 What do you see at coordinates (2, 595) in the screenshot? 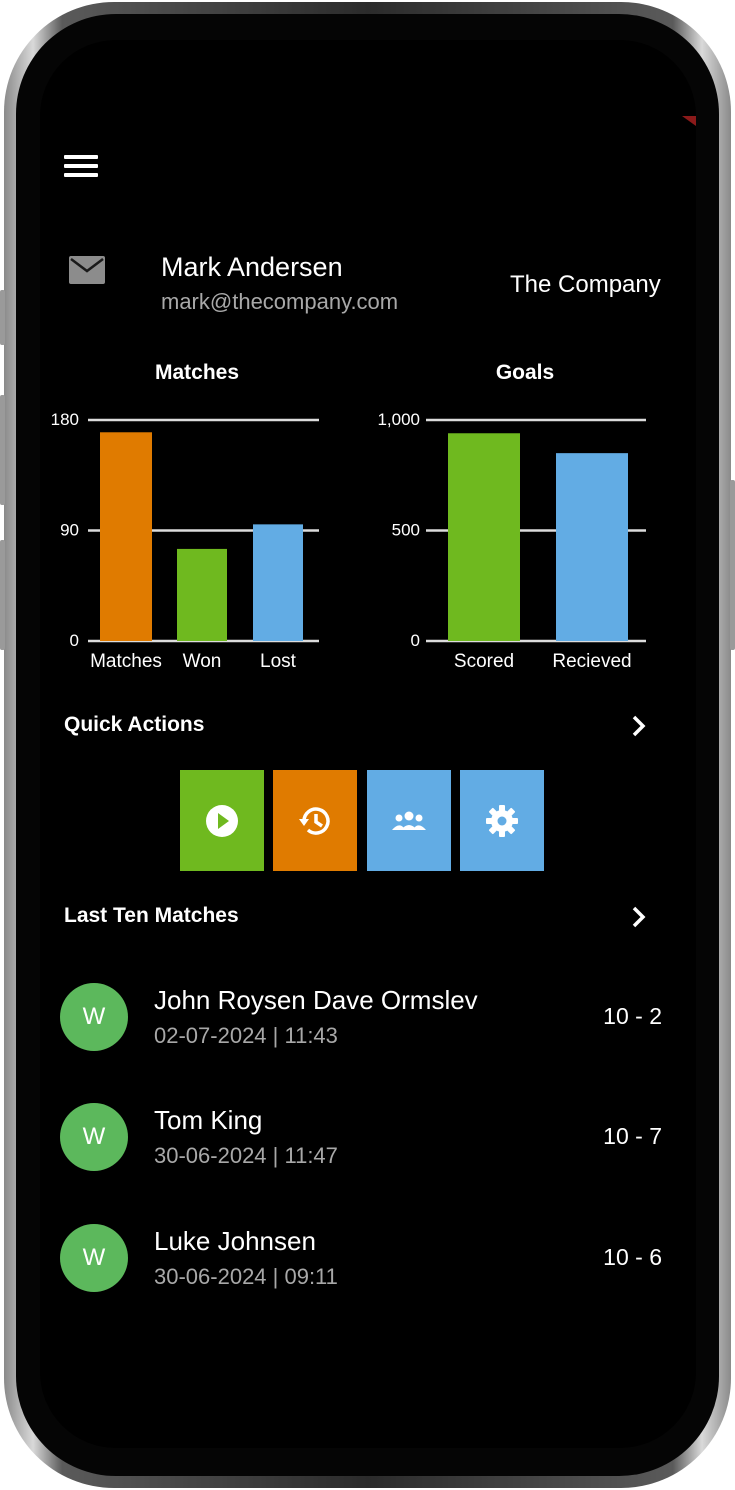
I see `mute-button` at bounding box center [2, 595].